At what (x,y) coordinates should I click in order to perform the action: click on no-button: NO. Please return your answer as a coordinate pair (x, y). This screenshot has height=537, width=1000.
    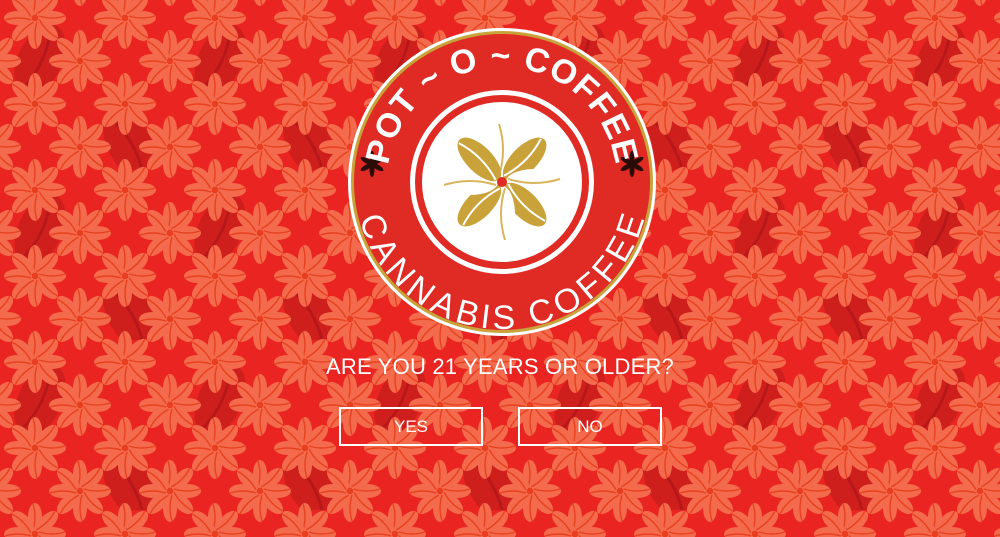
    Looking at the image, I should click on (590, 426).